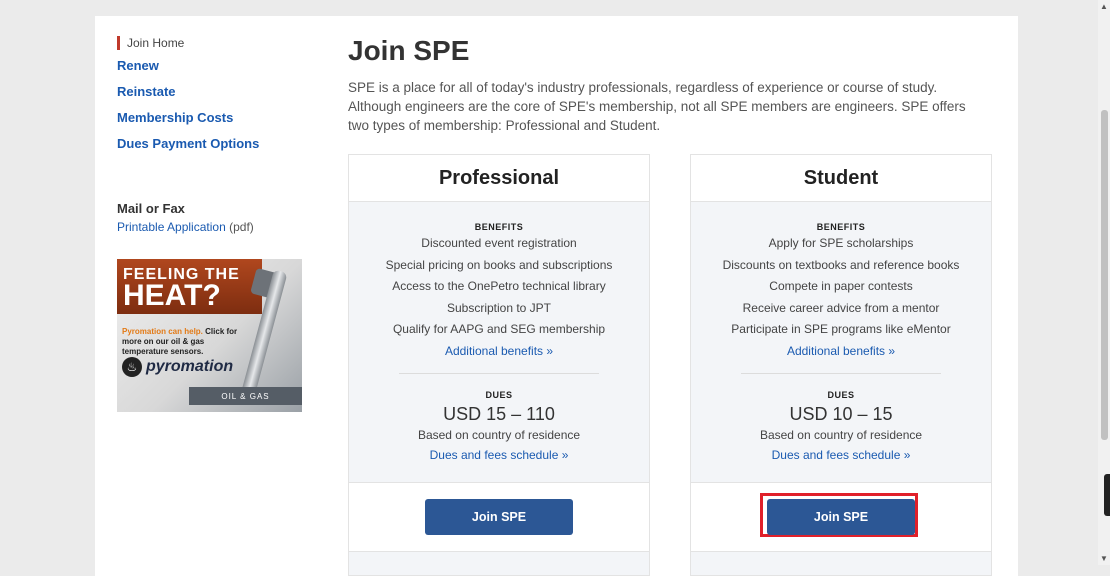 The width and height of the screenshot is (1110, 576). What do you see at coordinates (217, 91) in the screenshot?
I see `sidebar-link-reinstate: Reinstate` at bounding box center [217, 91].